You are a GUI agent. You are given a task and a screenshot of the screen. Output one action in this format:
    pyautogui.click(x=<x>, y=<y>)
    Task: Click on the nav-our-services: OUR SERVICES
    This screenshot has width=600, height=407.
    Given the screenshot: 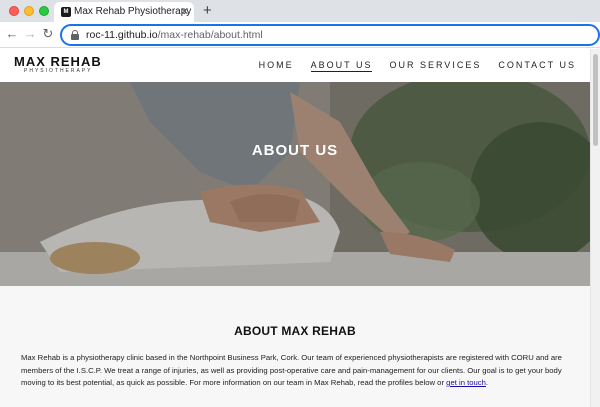 What is the action you would take?
    pyautogui.click(x=435, y=66)
    